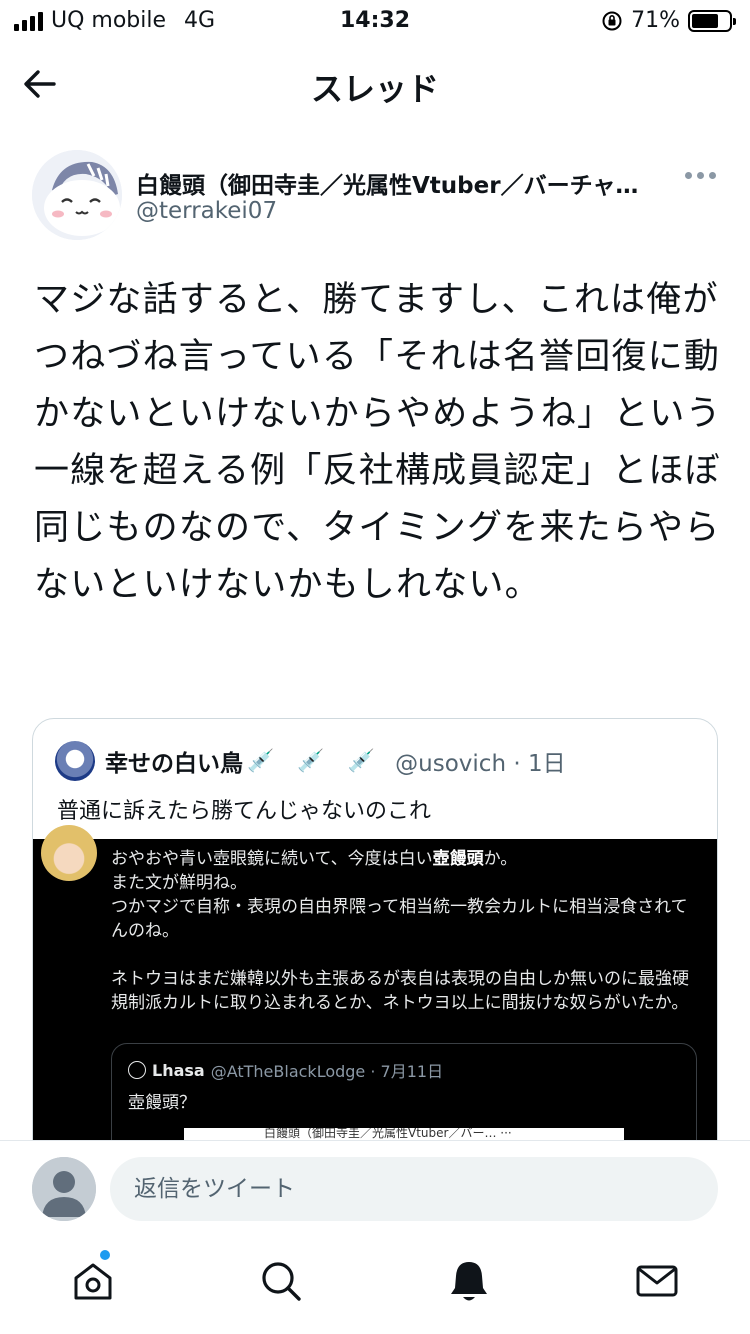 The height and width of the screenshot is (1334, 750). Describe the element at coordinates (327, 1071) in the screenshot. I see `image-inner-handle: @AtTheBlackLodge · 7月11日` at that location.